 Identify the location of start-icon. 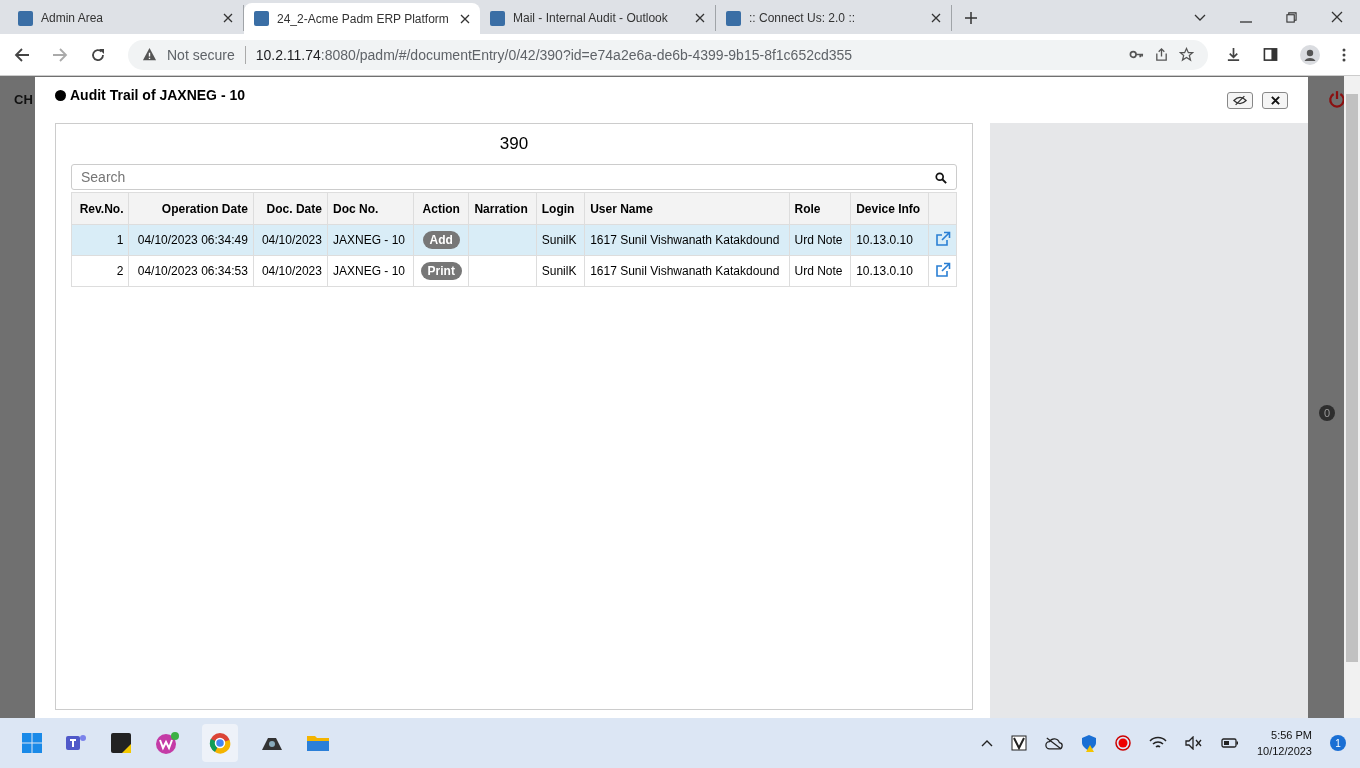
(32, 743).